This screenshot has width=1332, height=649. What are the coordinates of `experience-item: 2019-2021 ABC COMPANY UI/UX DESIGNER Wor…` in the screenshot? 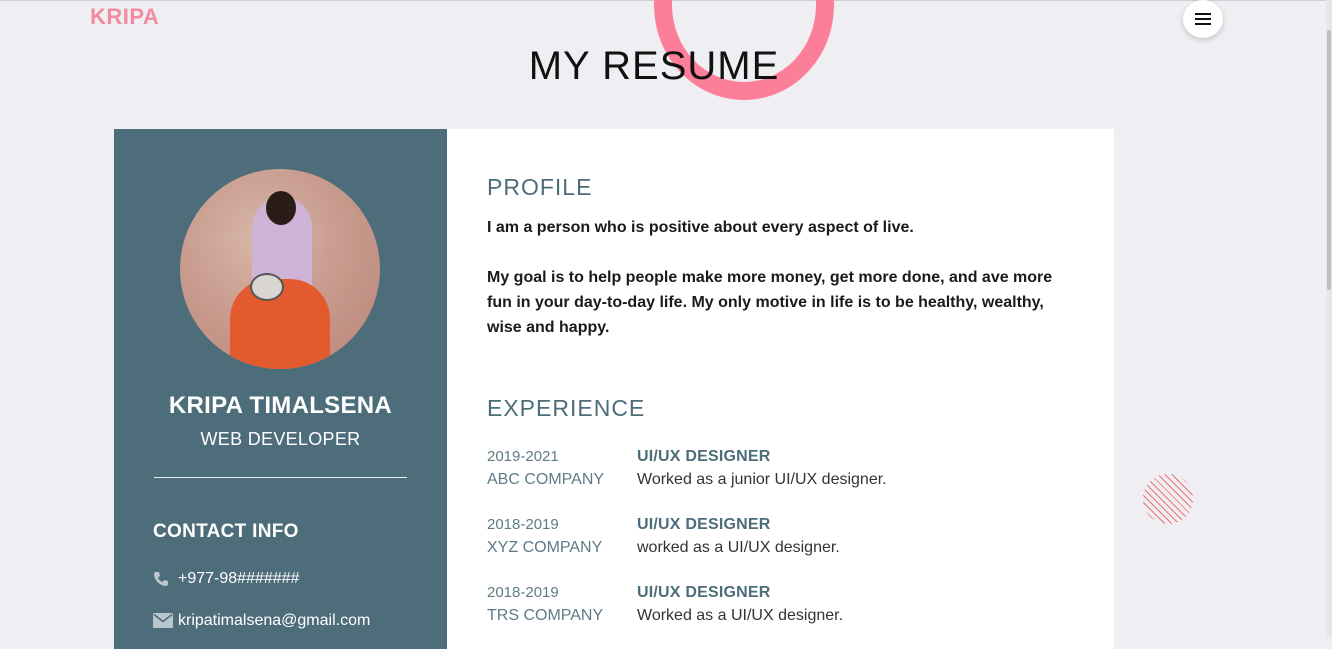 It's located at (787, 472).